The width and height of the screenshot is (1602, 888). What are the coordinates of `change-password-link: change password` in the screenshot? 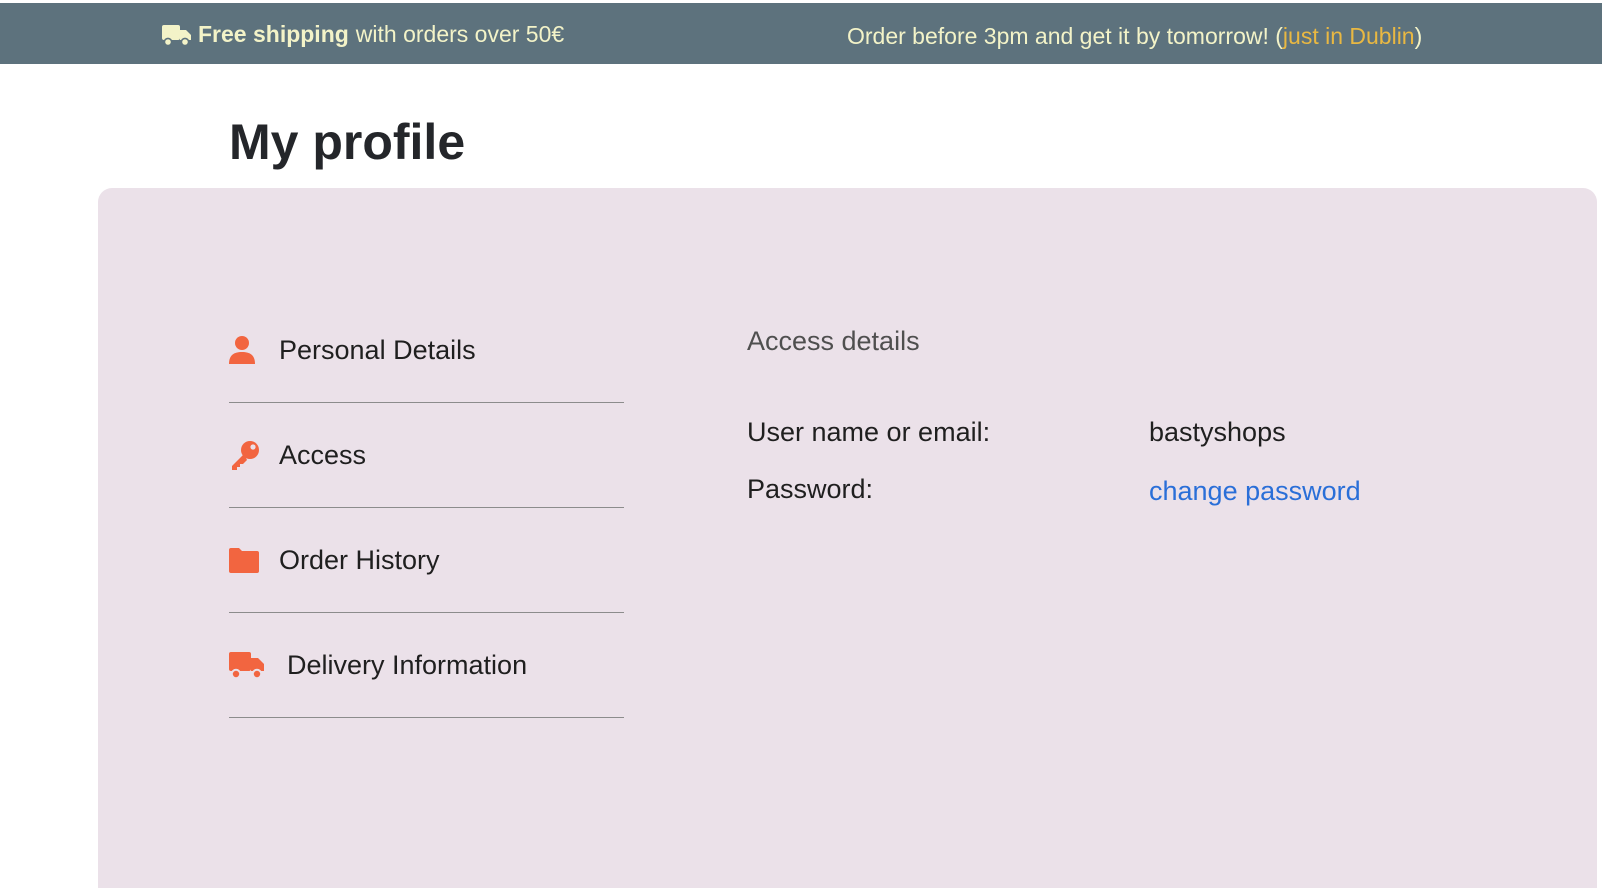 It's located at (1255, 491).